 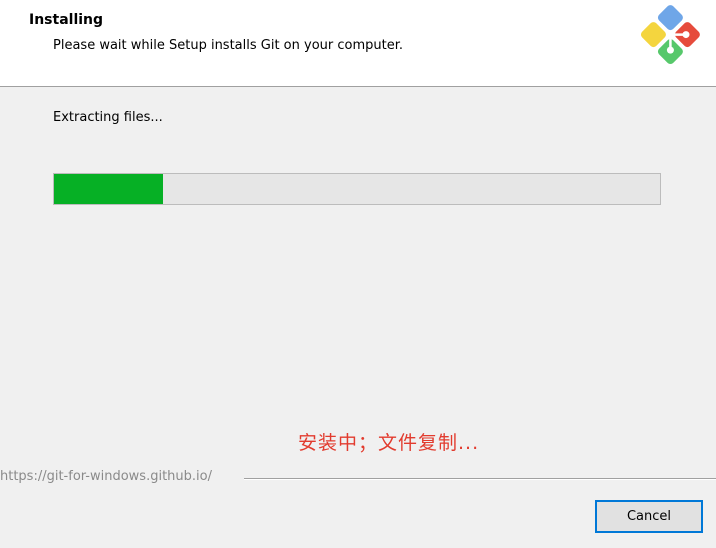 What do you see at coordinates (649, 516) in the screenshot?
I see `cancel-button: Cancel` at bounding box center [649, 516].